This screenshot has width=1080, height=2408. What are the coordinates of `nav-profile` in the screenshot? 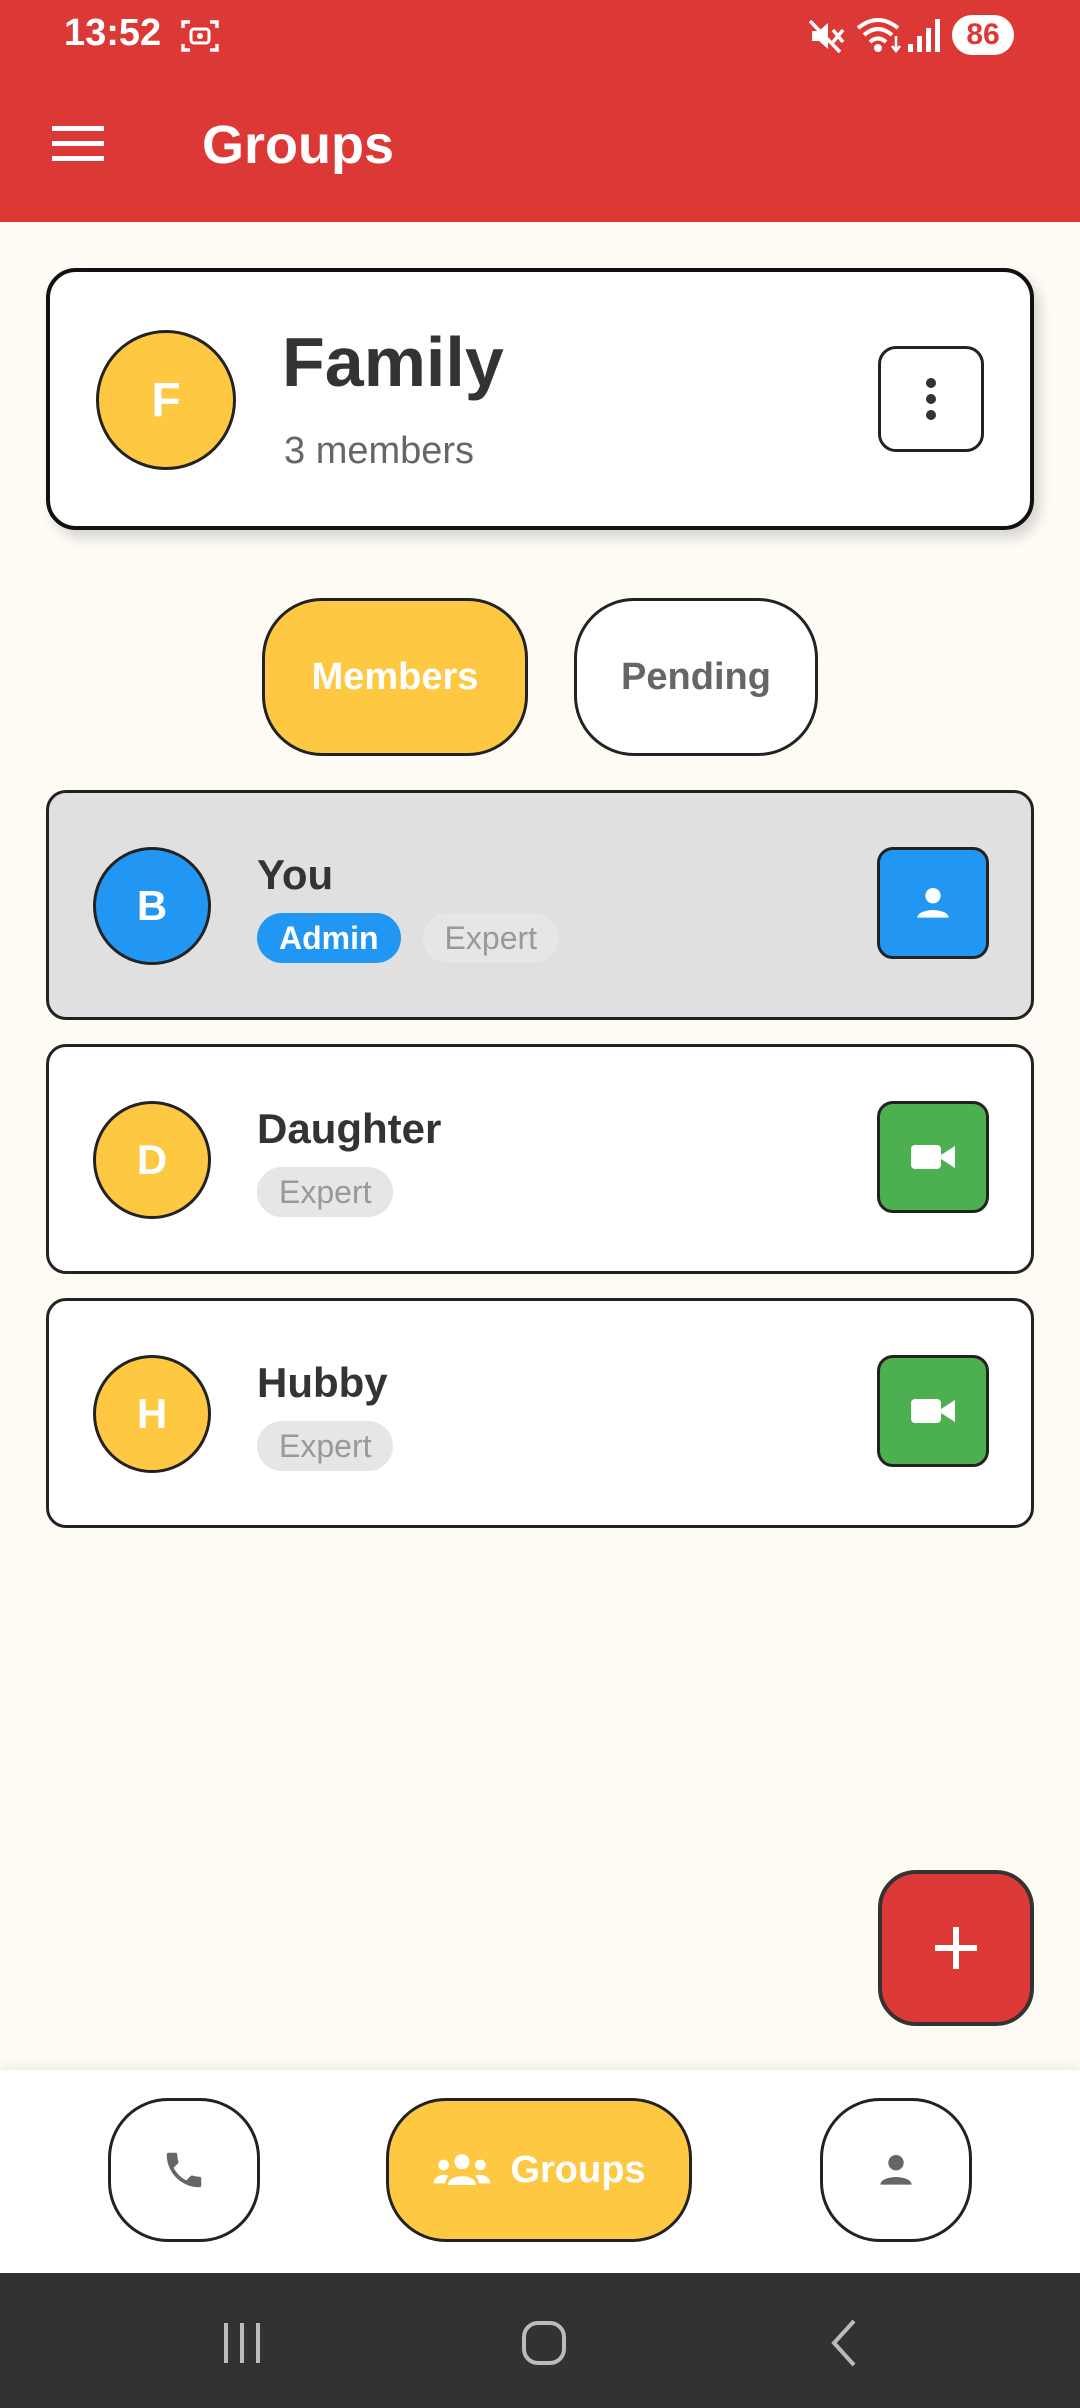 It's located at (896, 2170).